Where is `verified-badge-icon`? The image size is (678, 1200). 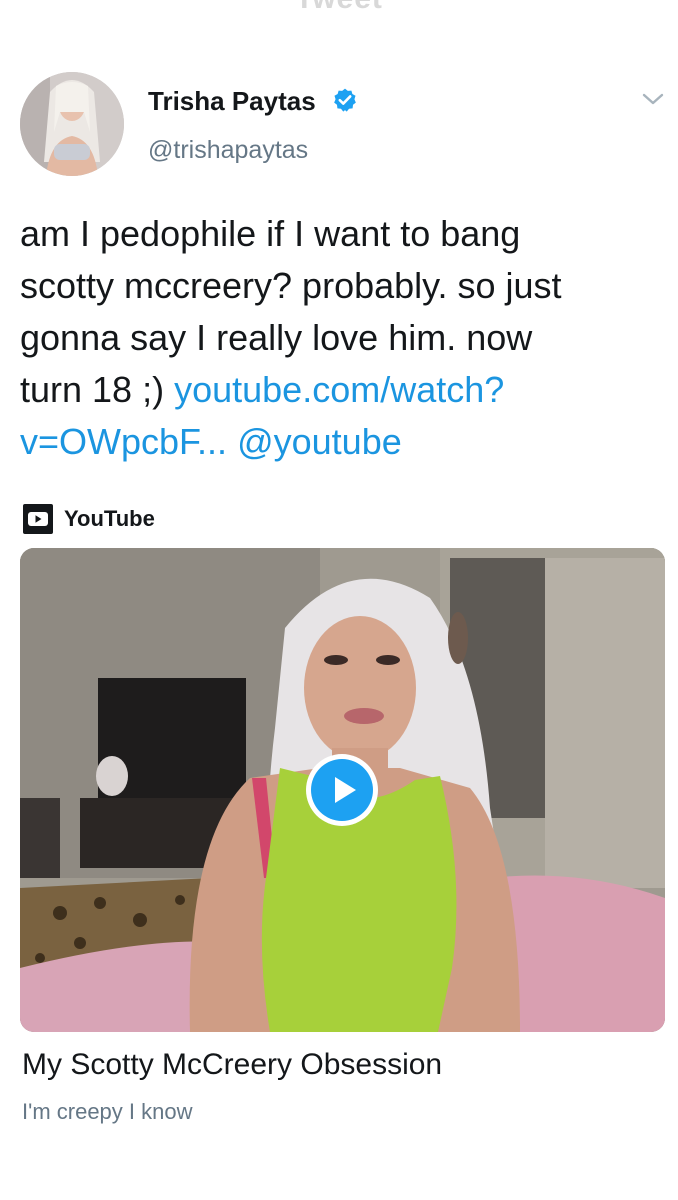
verified-badge-icon is located at coordinates (345, 100).